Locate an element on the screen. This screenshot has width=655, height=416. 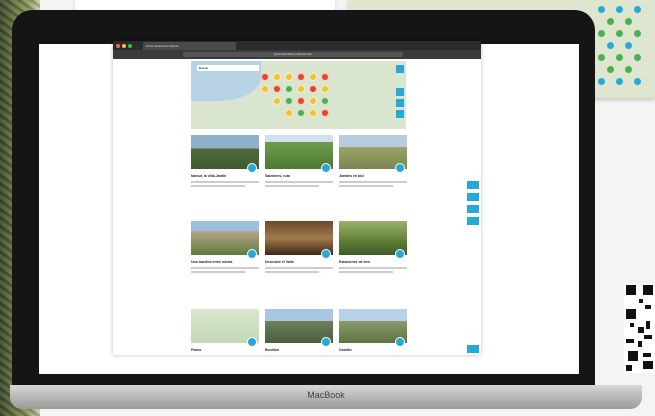
map-filter-button is located at coordinates (400, 103).